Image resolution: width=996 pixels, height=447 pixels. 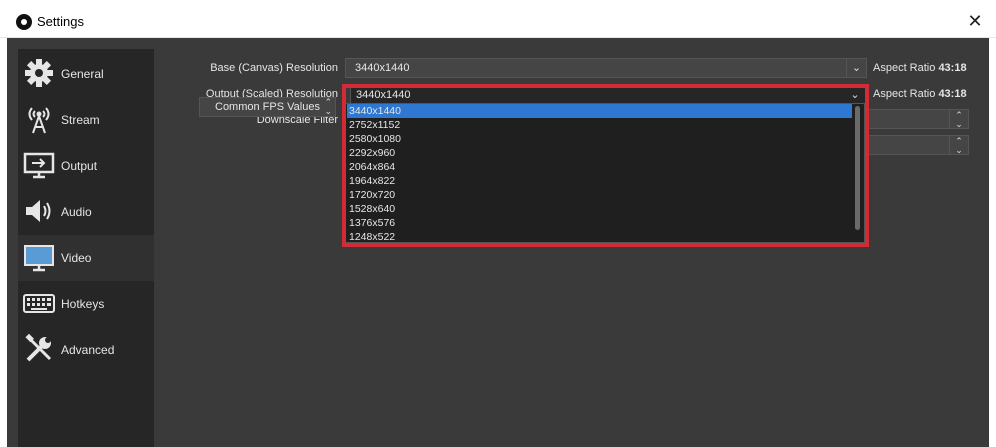 I want to click on fps-type-select: Common FPS Values ⌃ ⌄, so click(x=267, y=107).